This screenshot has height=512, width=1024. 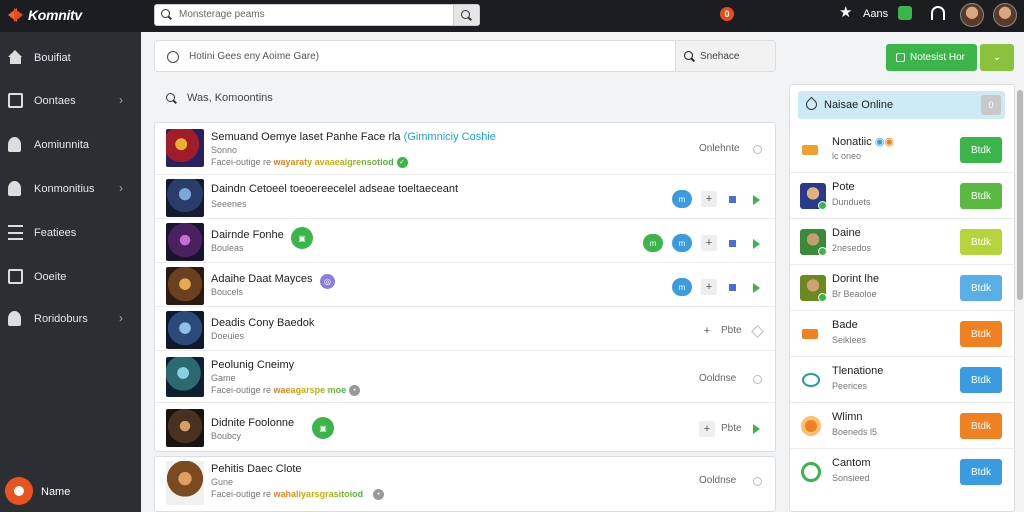 I want to click on top-search-input: Monsterage peams, so click(x=222, y=14).